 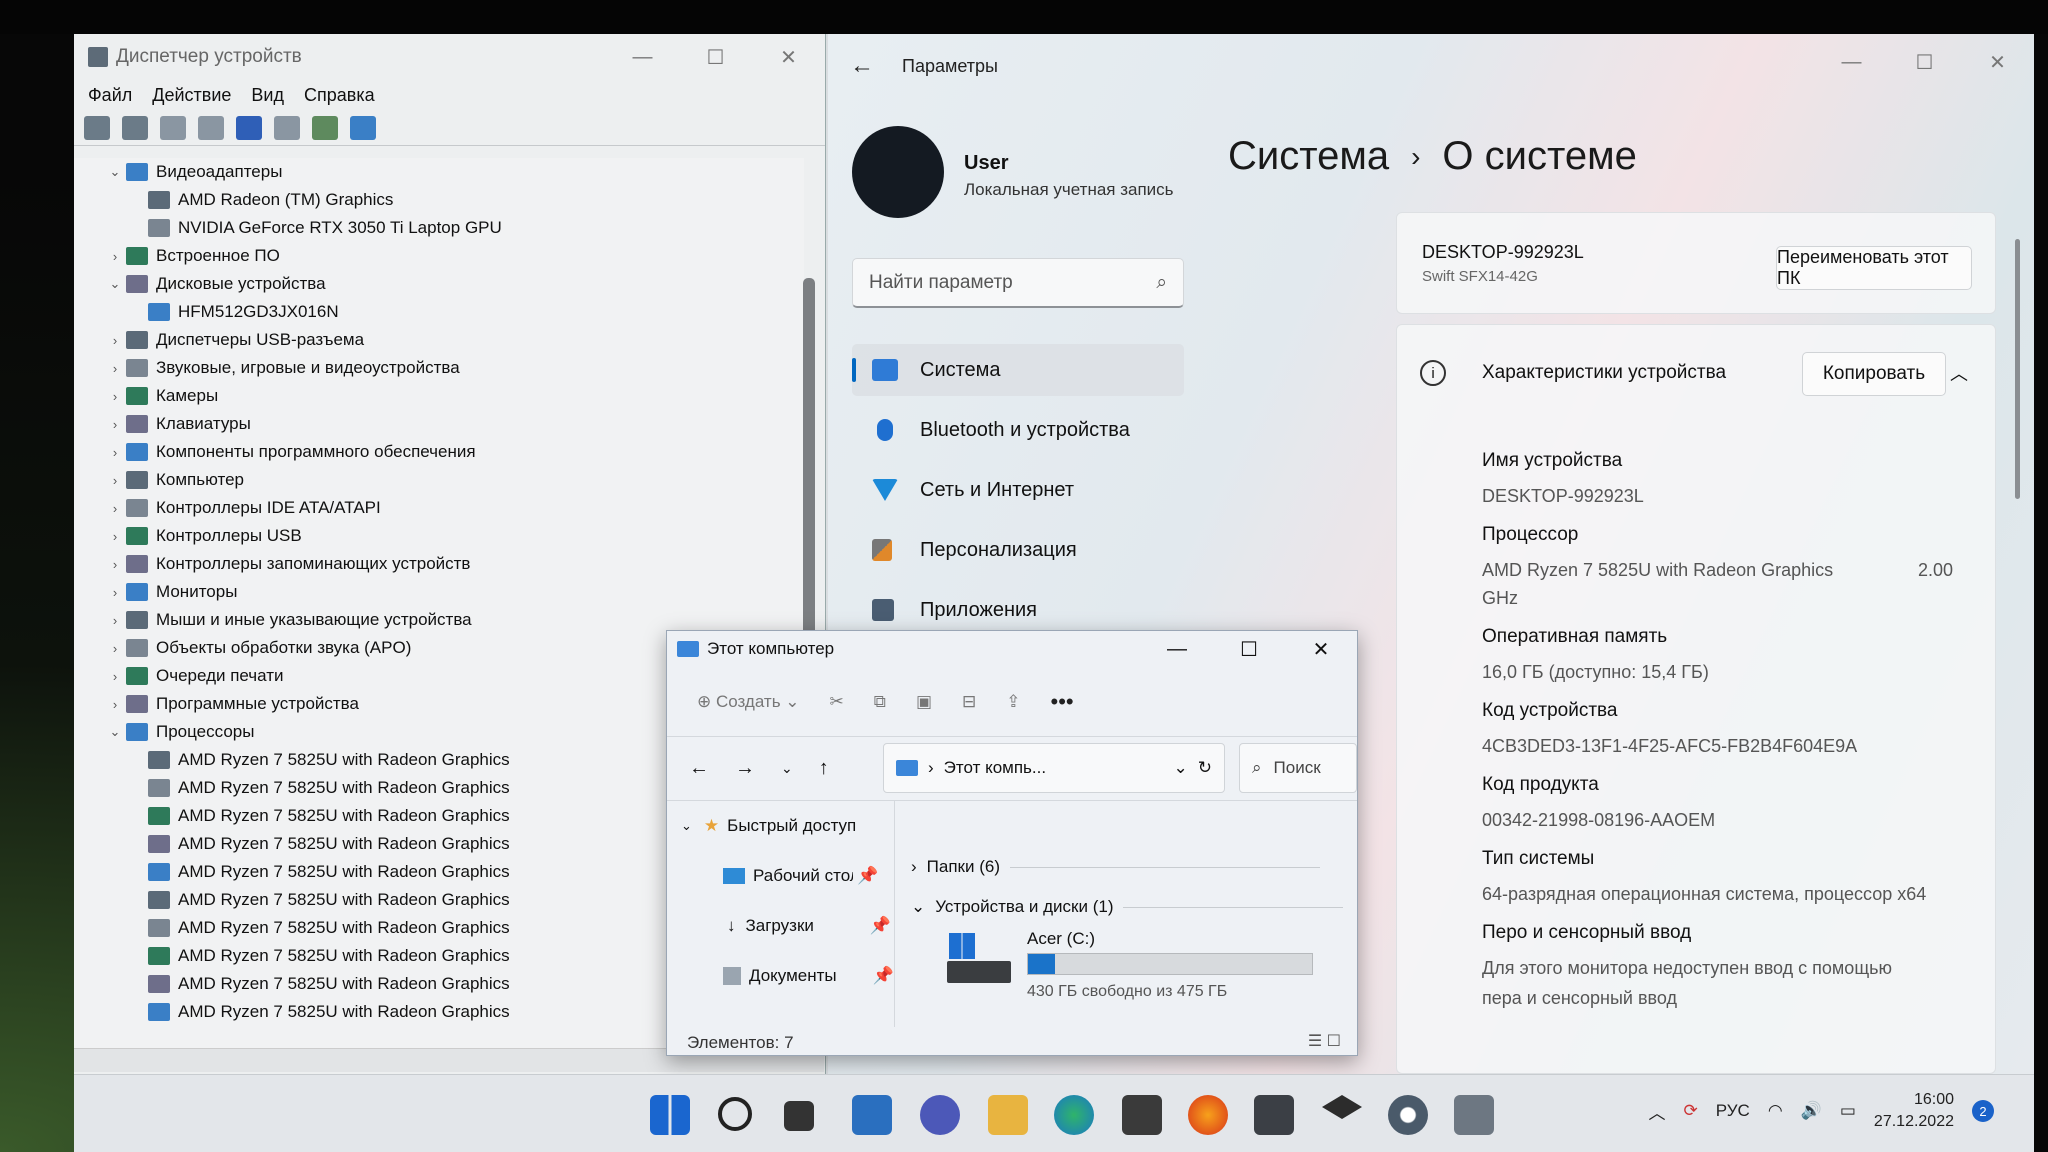 I want to click on menu-view: Вид, so click(x=267, y=95).